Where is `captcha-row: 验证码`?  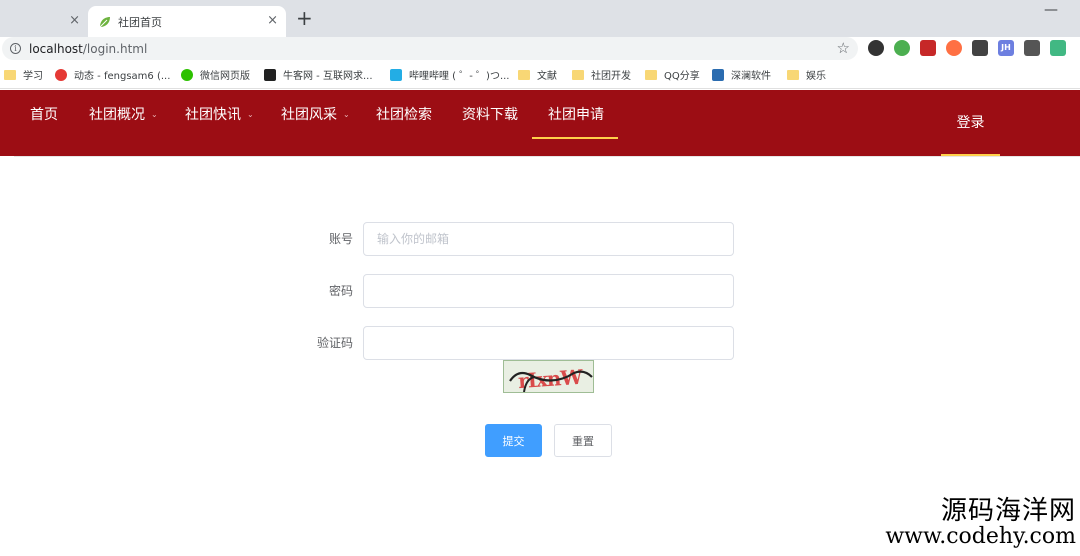
captcha-row: 验证码 is located at coordinates (520, 343).